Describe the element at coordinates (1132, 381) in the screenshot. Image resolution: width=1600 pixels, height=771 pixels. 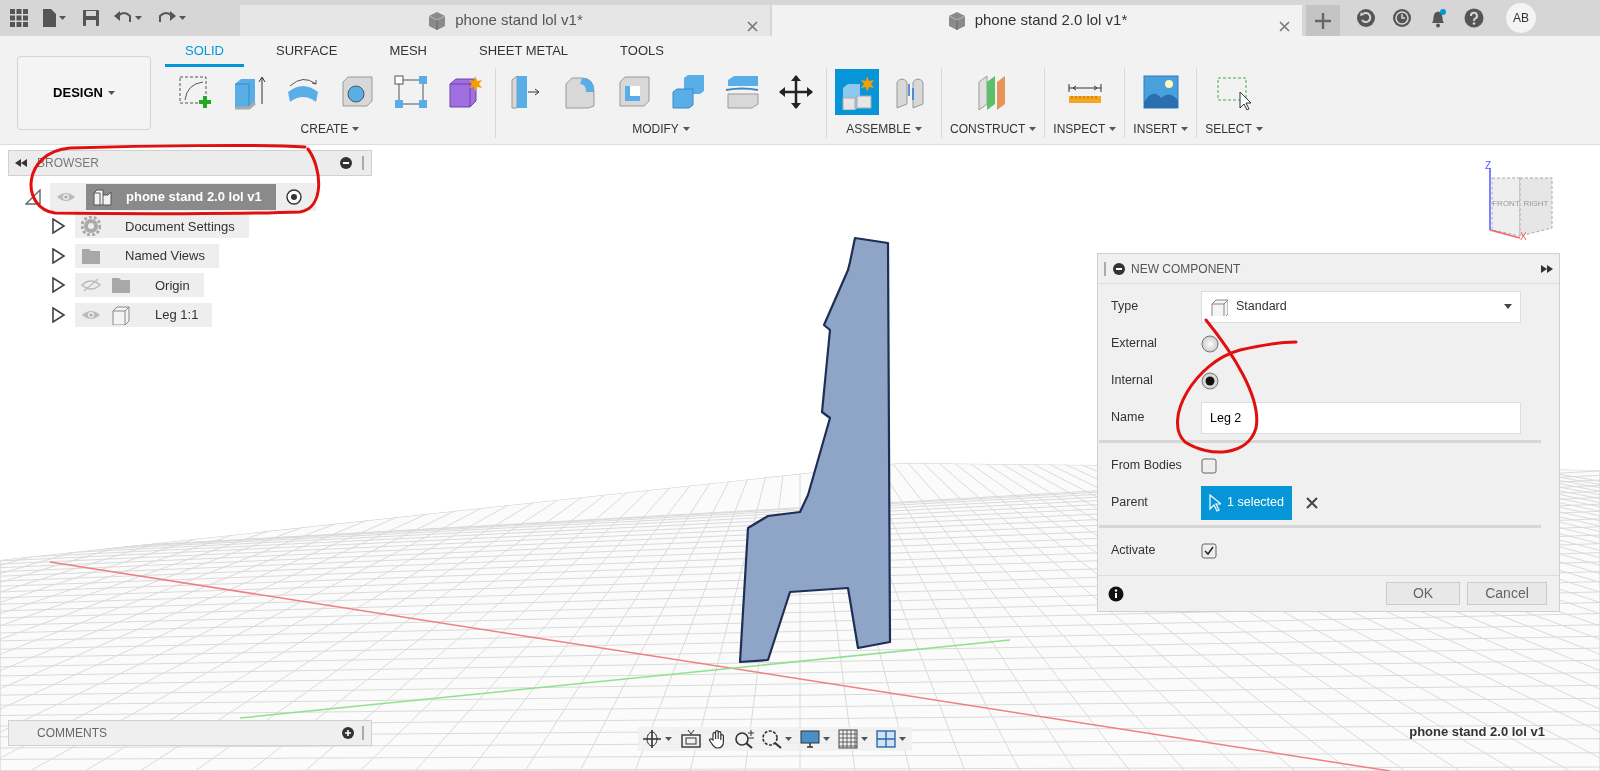
I see `field-label: Internal` at that location.